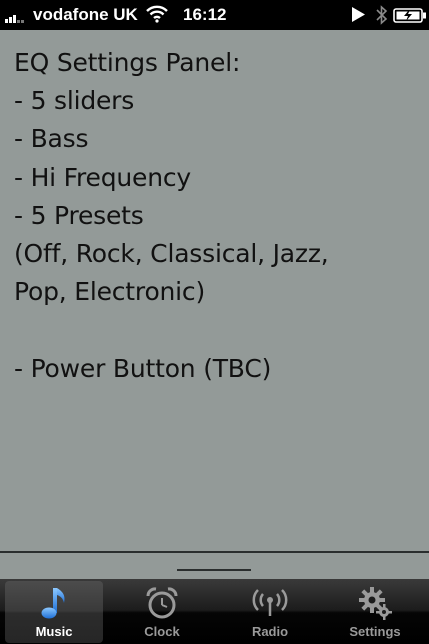 This screenshot has width=429, height=644. Describe the element at coordinates (143, 368) in the screenshot. I see `note-line: - Power Button (TBC)` at that location.